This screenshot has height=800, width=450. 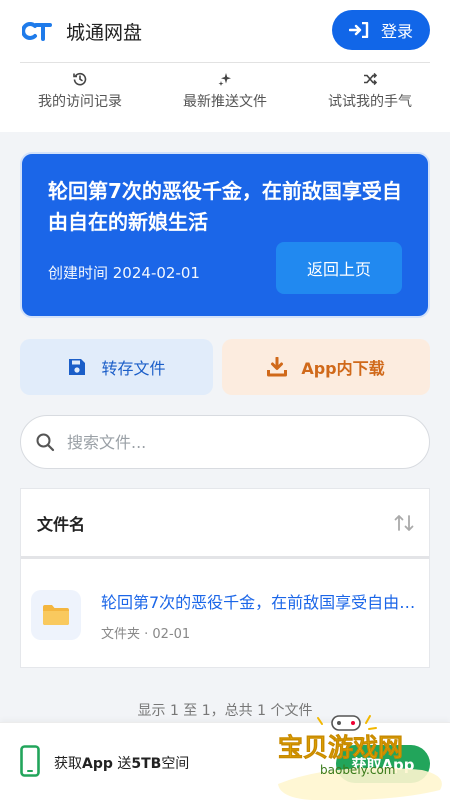 I want to click on promo-mid: 送, so click(x=122, y=764).